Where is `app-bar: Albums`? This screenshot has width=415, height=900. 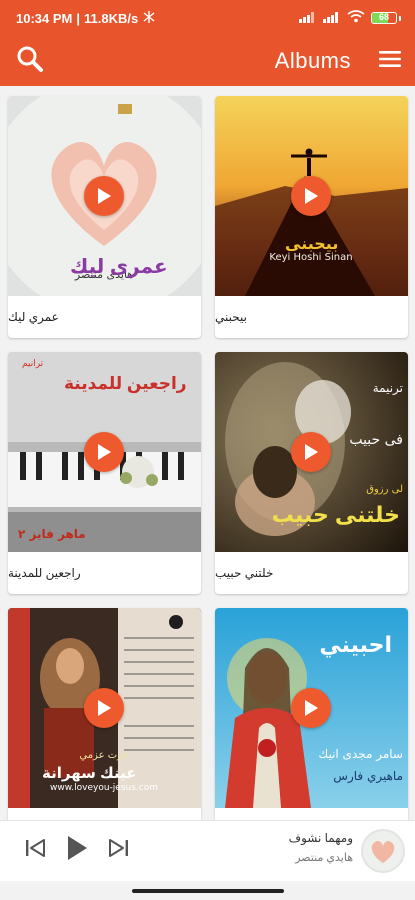 app-bar: Albums is located at coordinates (207, 61).